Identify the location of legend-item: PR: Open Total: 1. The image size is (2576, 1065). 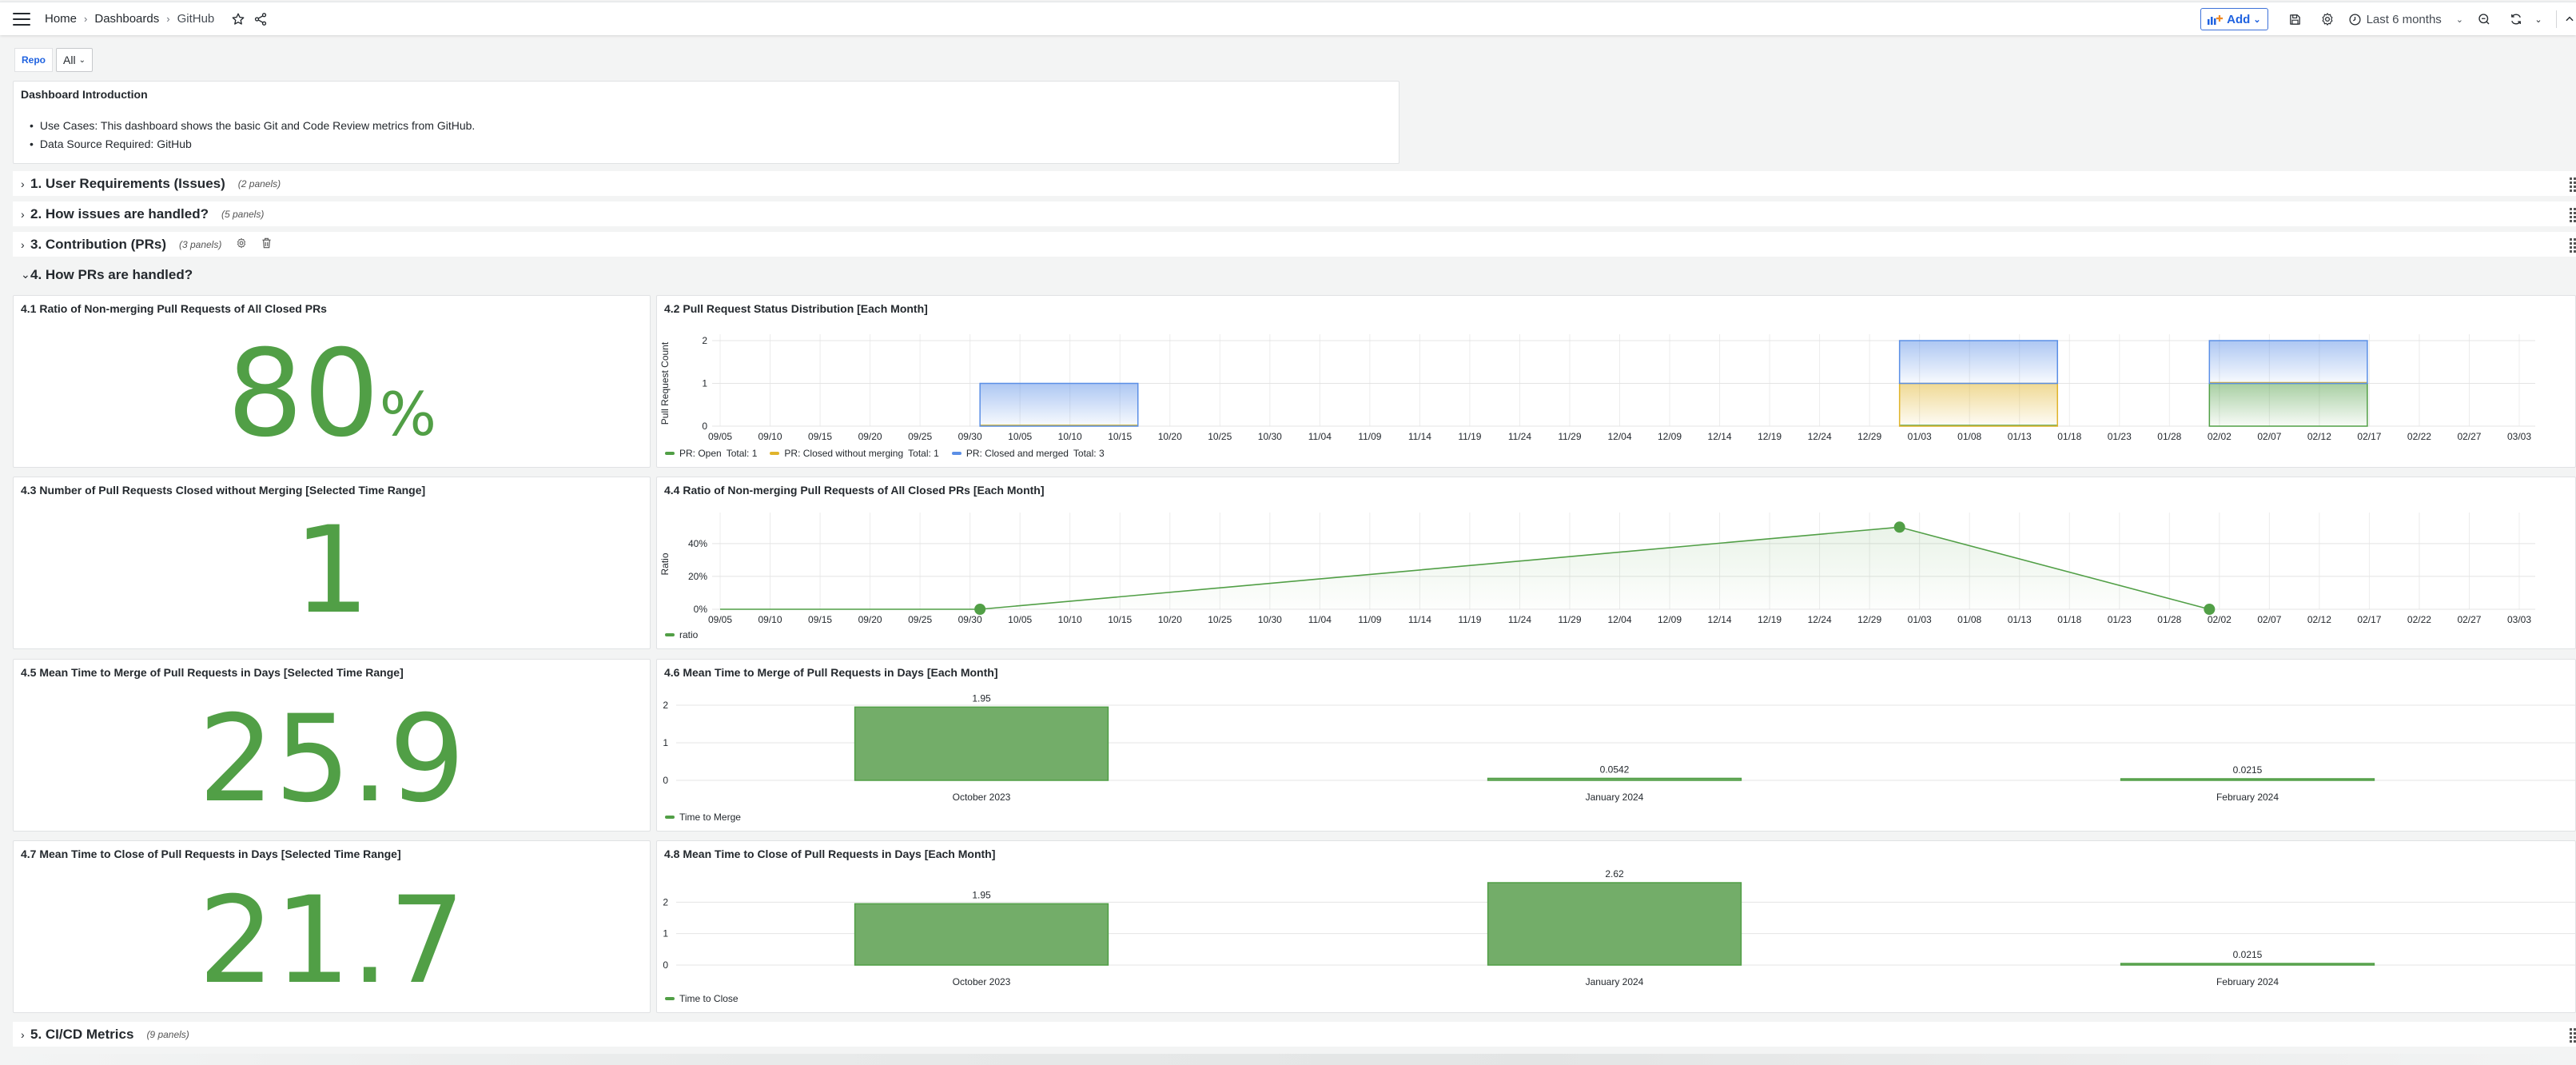
(711, 454).